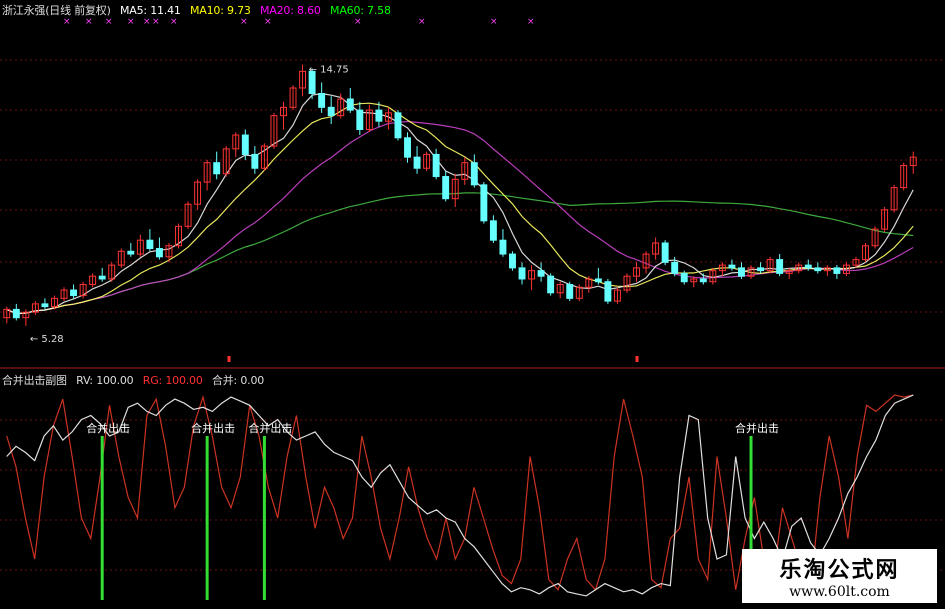 This screenshot has height=609, width=945. I want to click on watermark-url: www.60lt.com, so click(839, 592).